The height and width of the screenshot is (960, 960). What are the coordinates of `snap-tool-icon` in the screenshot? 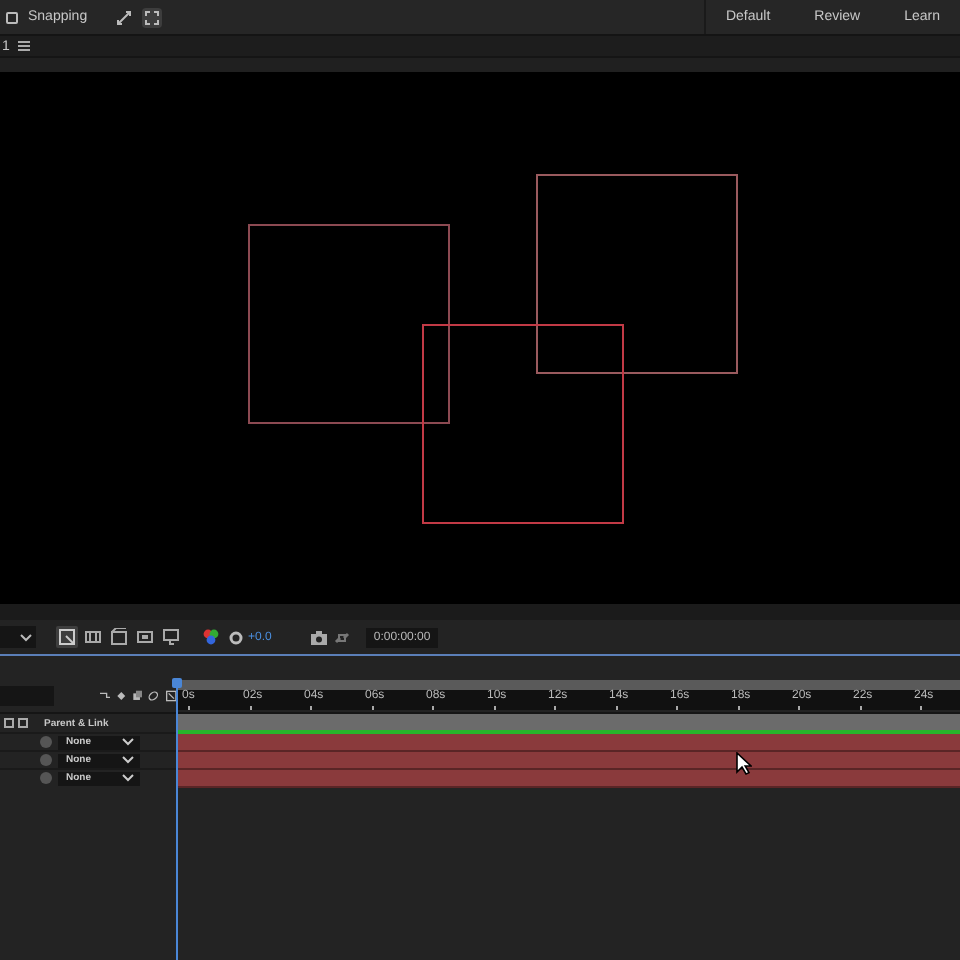 It's located at (123, 17).